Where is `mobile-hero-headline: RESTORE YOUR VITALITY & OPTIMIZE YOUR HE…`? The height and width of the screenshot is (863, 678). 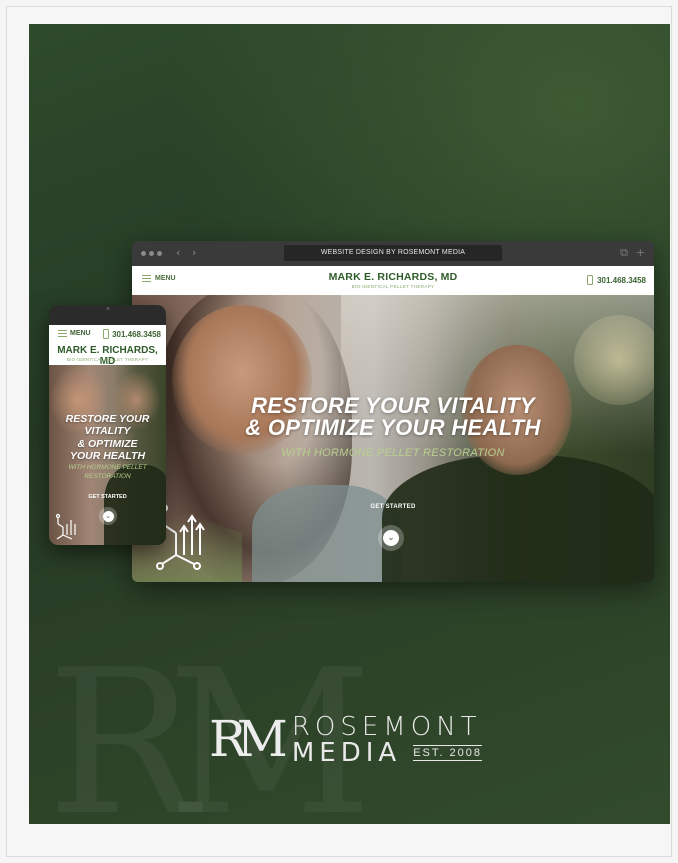 mobile-hero-headline: RESTORE YOUR VITALITY & OPTIMIZE YOUR HE… is located at coordinates (107, 437).